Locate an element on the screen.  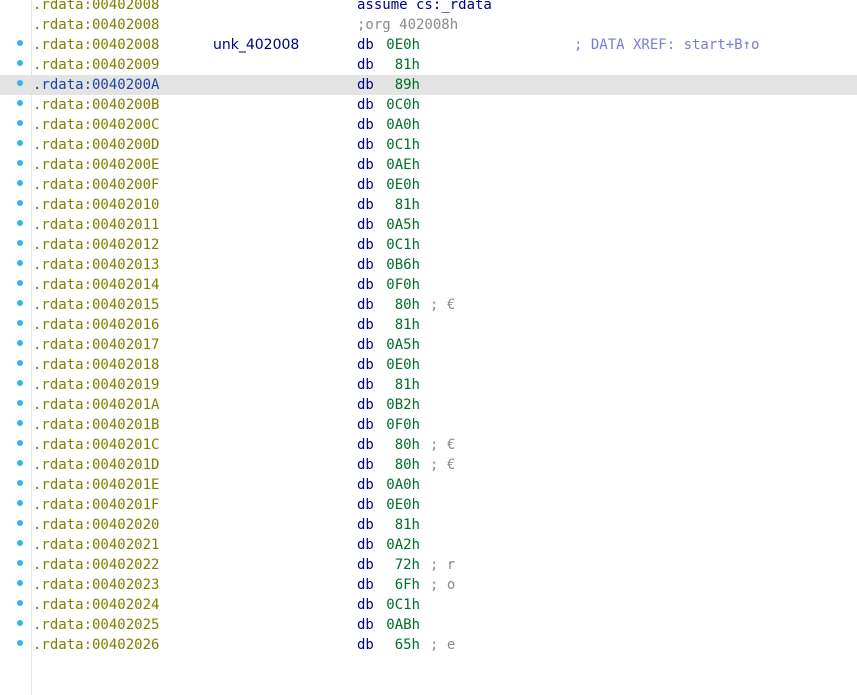
operand: 0ABh is located at coordinates (402, 625).